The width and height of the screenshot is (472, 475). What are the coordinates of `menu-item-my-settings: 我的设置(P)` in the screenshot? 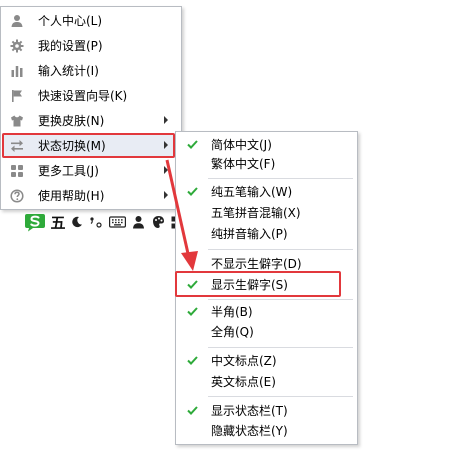 It's located at (91, 45).